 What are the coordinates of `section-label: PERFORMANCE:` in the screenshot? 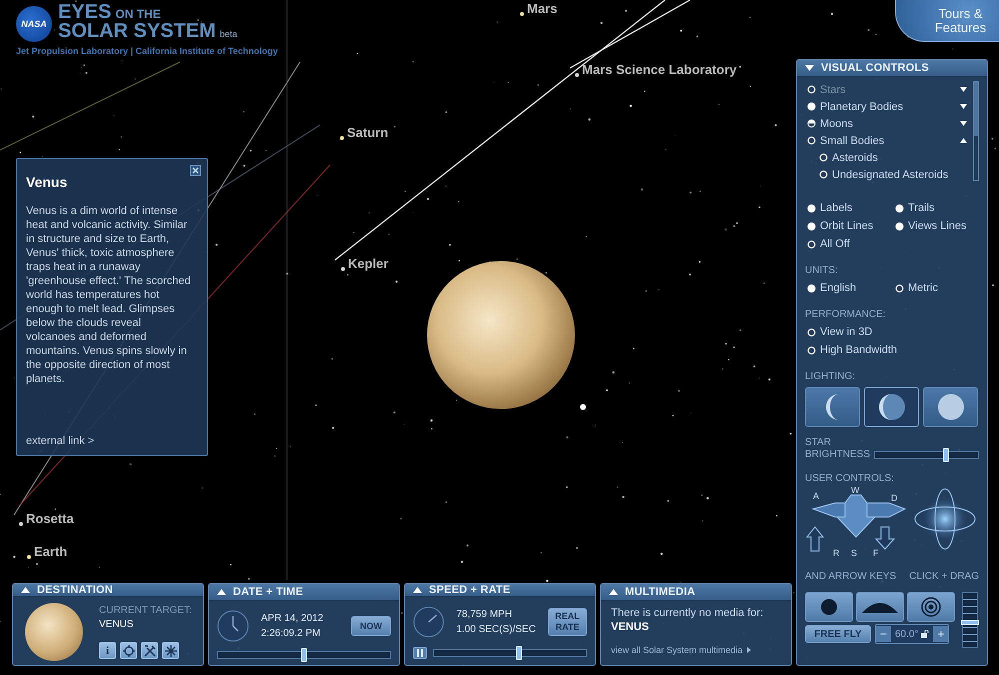 It's located at (846, 315).